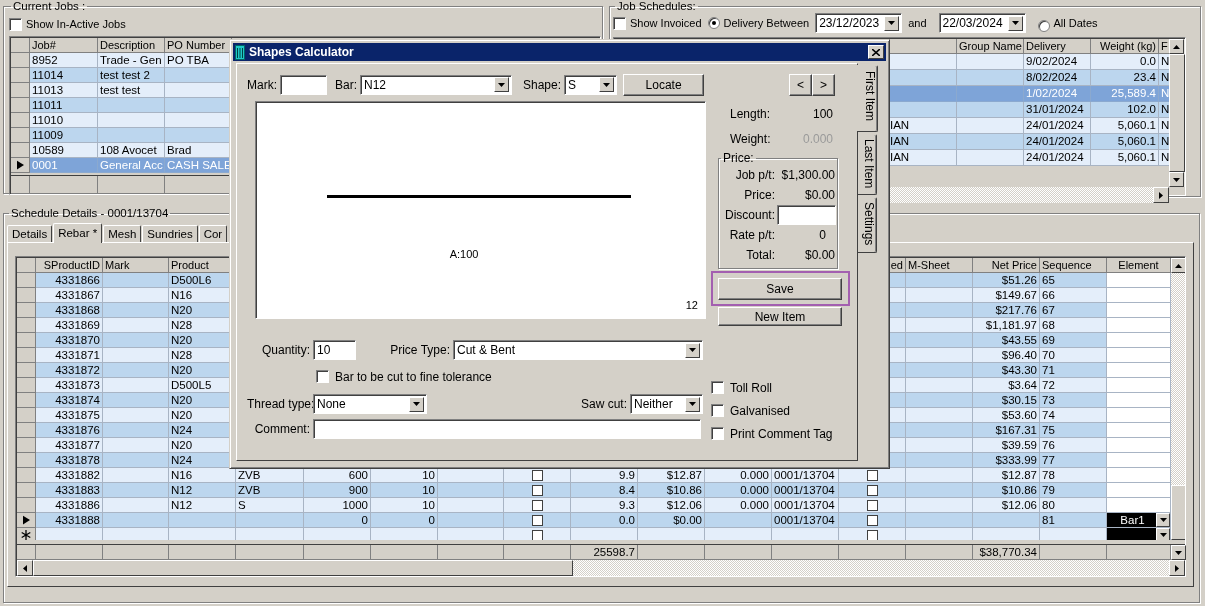 Image resolution: width=1205 pixels, height=606 pixels. Describe the element at coordinates (49, 6) in the screenshot. I see `group-title: Current Jobs :` at that location.